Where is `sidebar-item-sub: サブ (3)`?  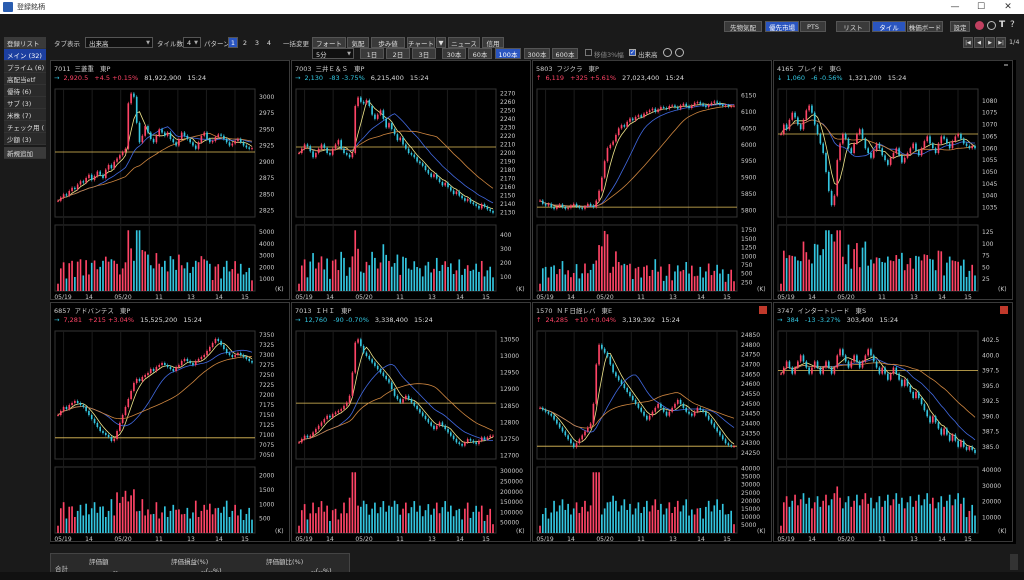 sidebar-item-sub: サブ (3) is located at coordinates (25, 103).